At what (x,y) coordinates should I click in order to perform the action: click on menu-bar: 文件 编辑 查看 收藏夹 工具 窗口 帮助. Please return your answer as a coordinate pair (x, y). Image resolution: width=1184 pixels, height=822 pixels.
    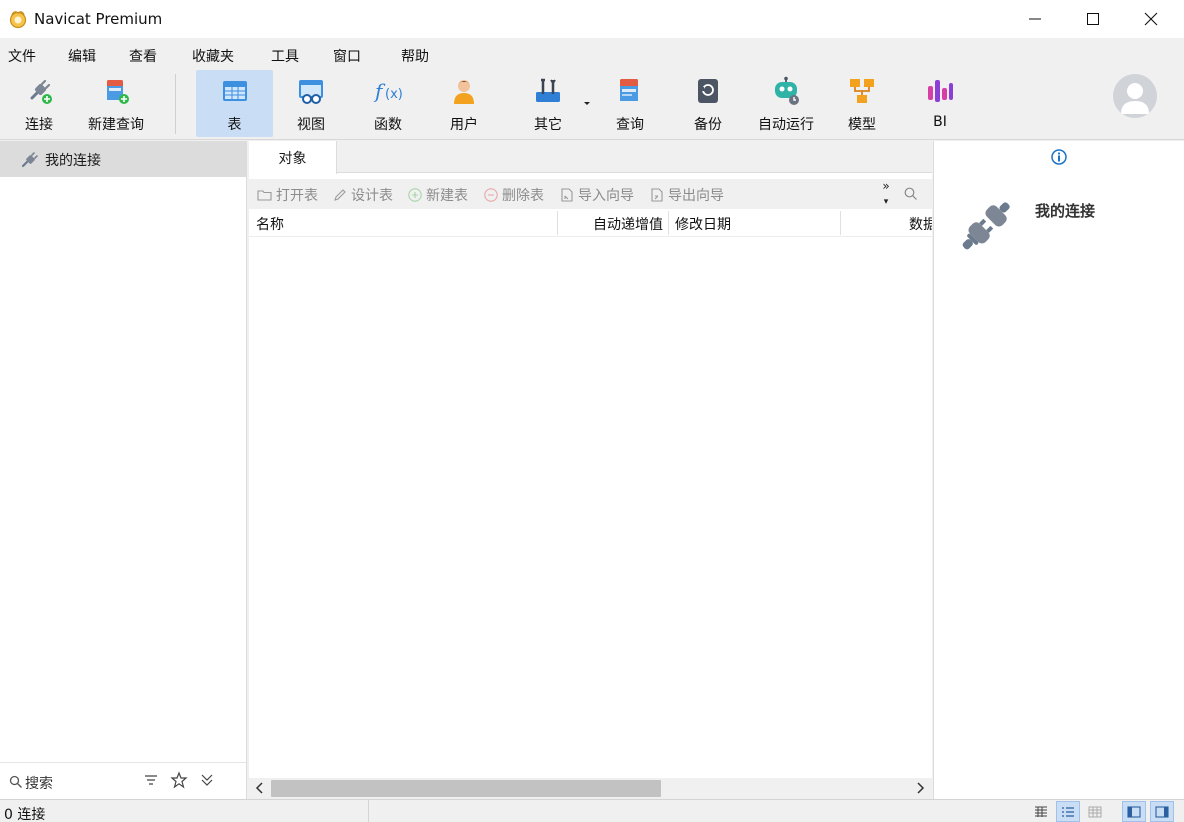
    Looking at the image, I should click on (592, 54).